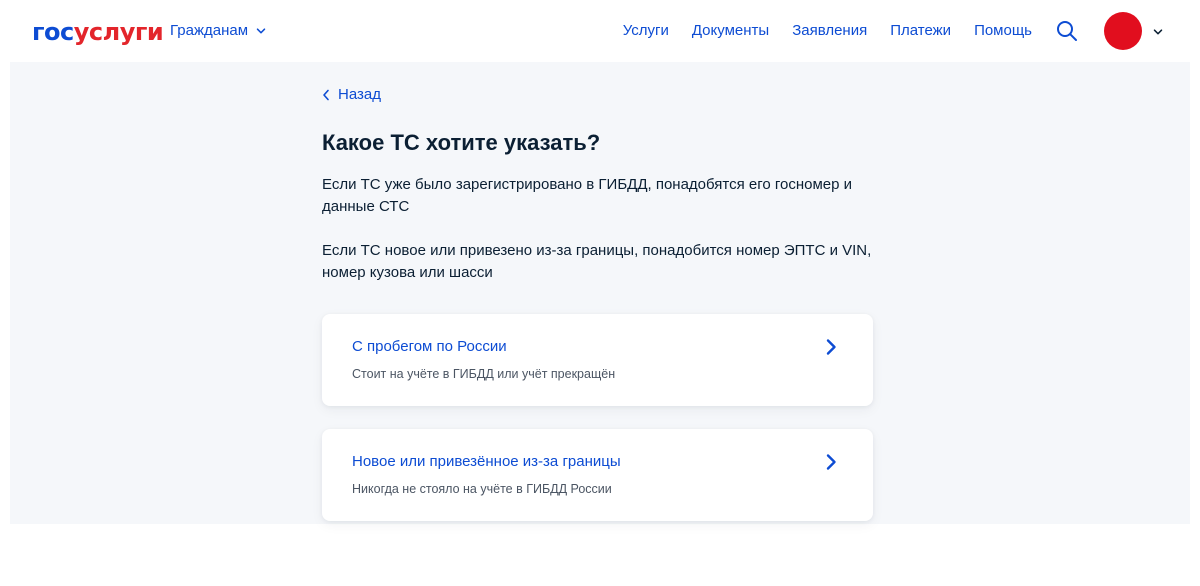 The image size is (1200, 586). I want to click on nav-item-help: Помощь, so click(1003, 30).